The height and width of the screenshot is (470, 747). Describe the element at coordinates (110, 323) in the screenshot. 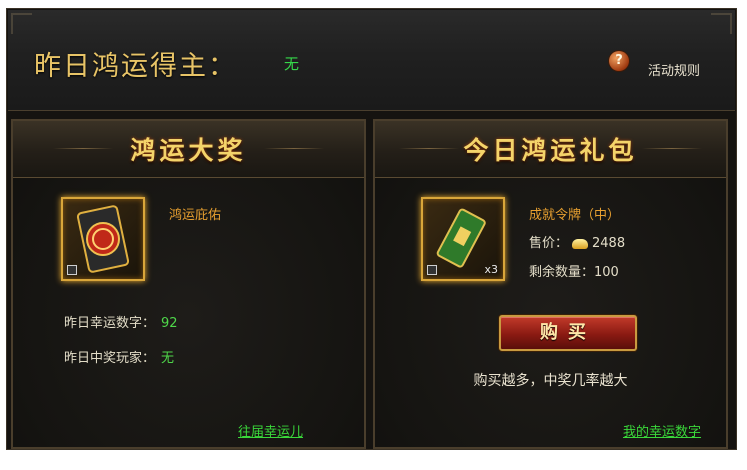

I see `lucky-number-label: 昨日幸运数字：` at that location.